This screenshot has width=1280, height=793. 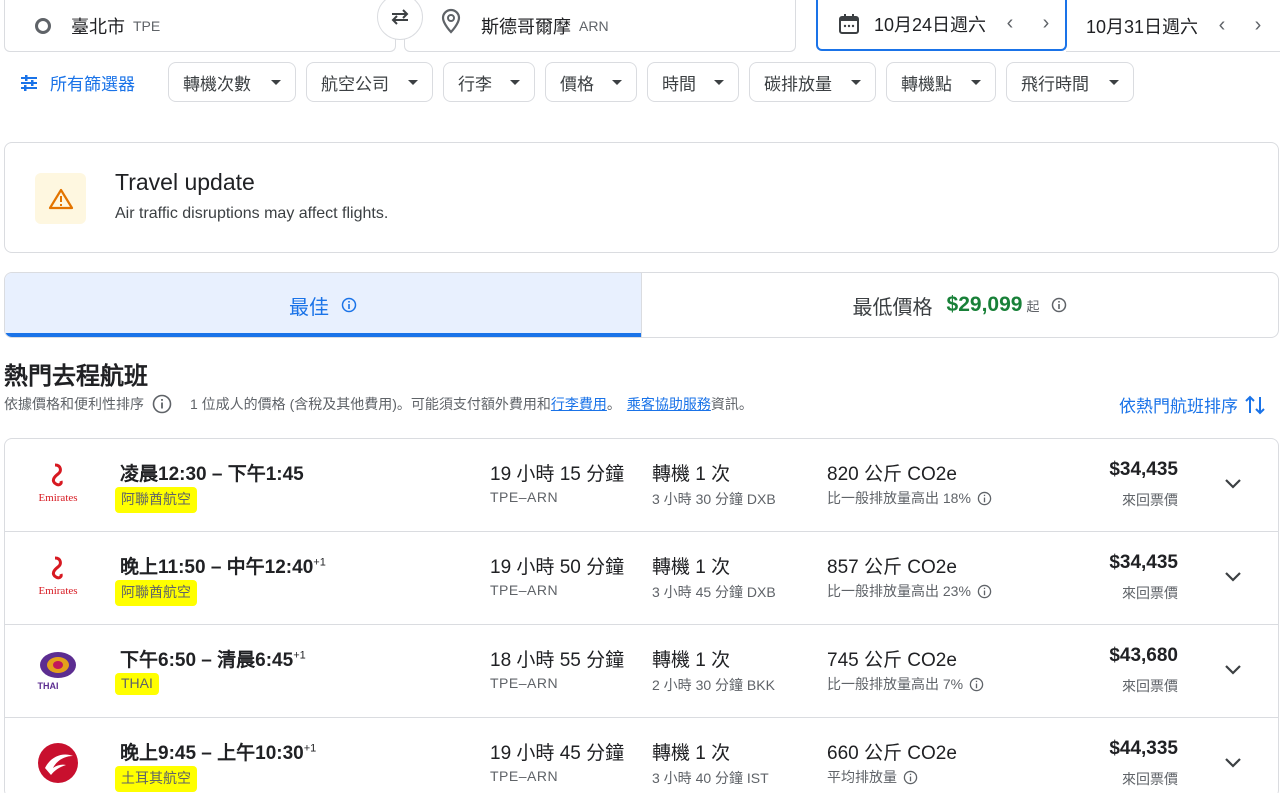 What do you see at coordinates (77, 82) in the screenshot?
I see `all-filters-button: 所有篩選器` at bounding box center [77, 82].